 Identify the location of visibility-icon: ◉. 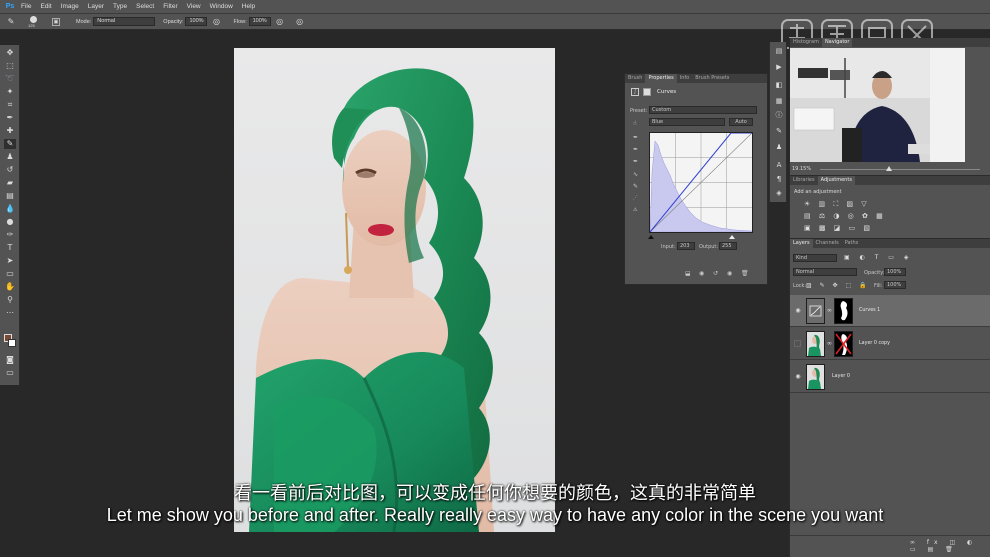
(729, 273).